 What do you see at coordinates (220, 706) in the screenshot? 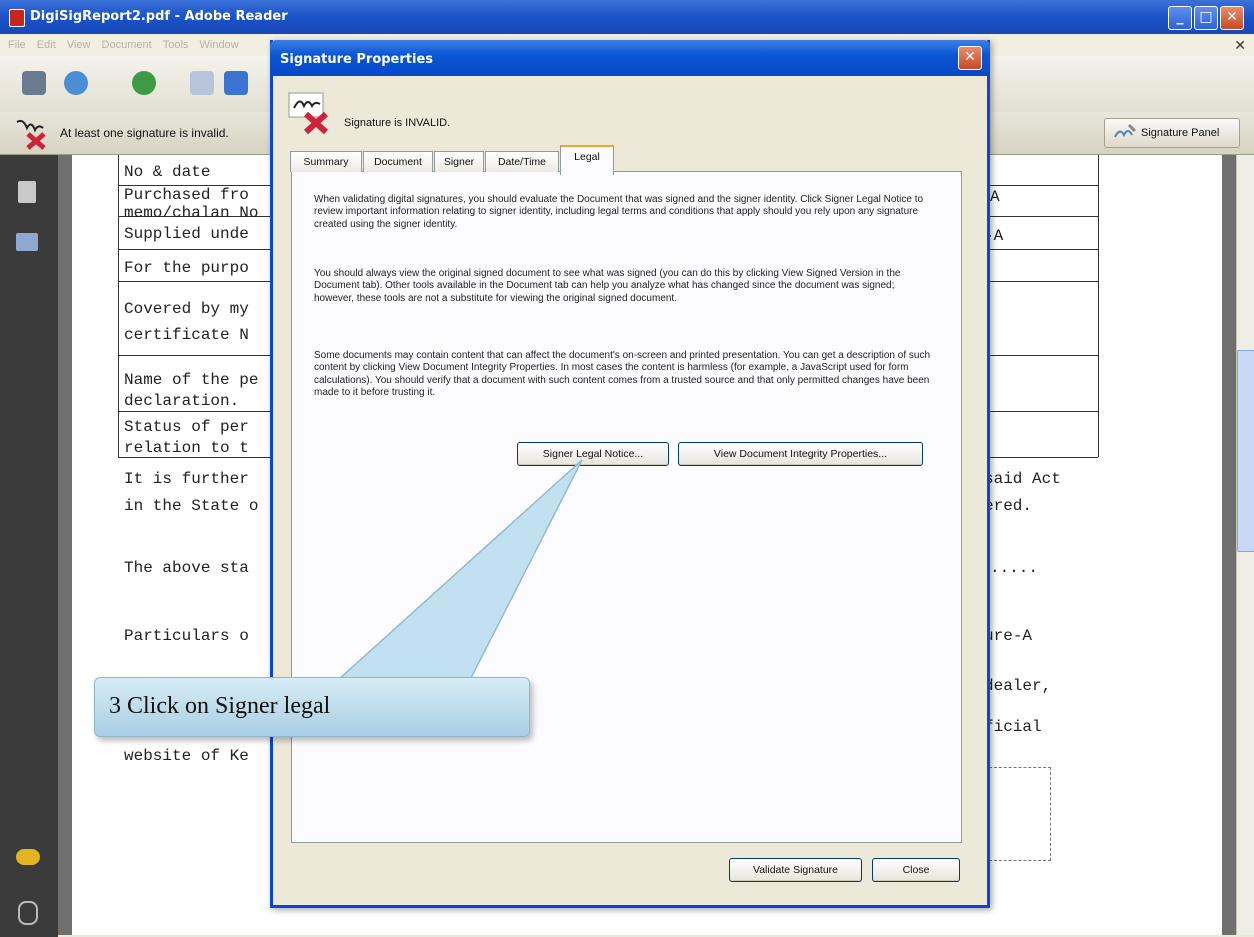
I see `callout-text: 3 Click on Signer legal` at bounding box center [220, 706].